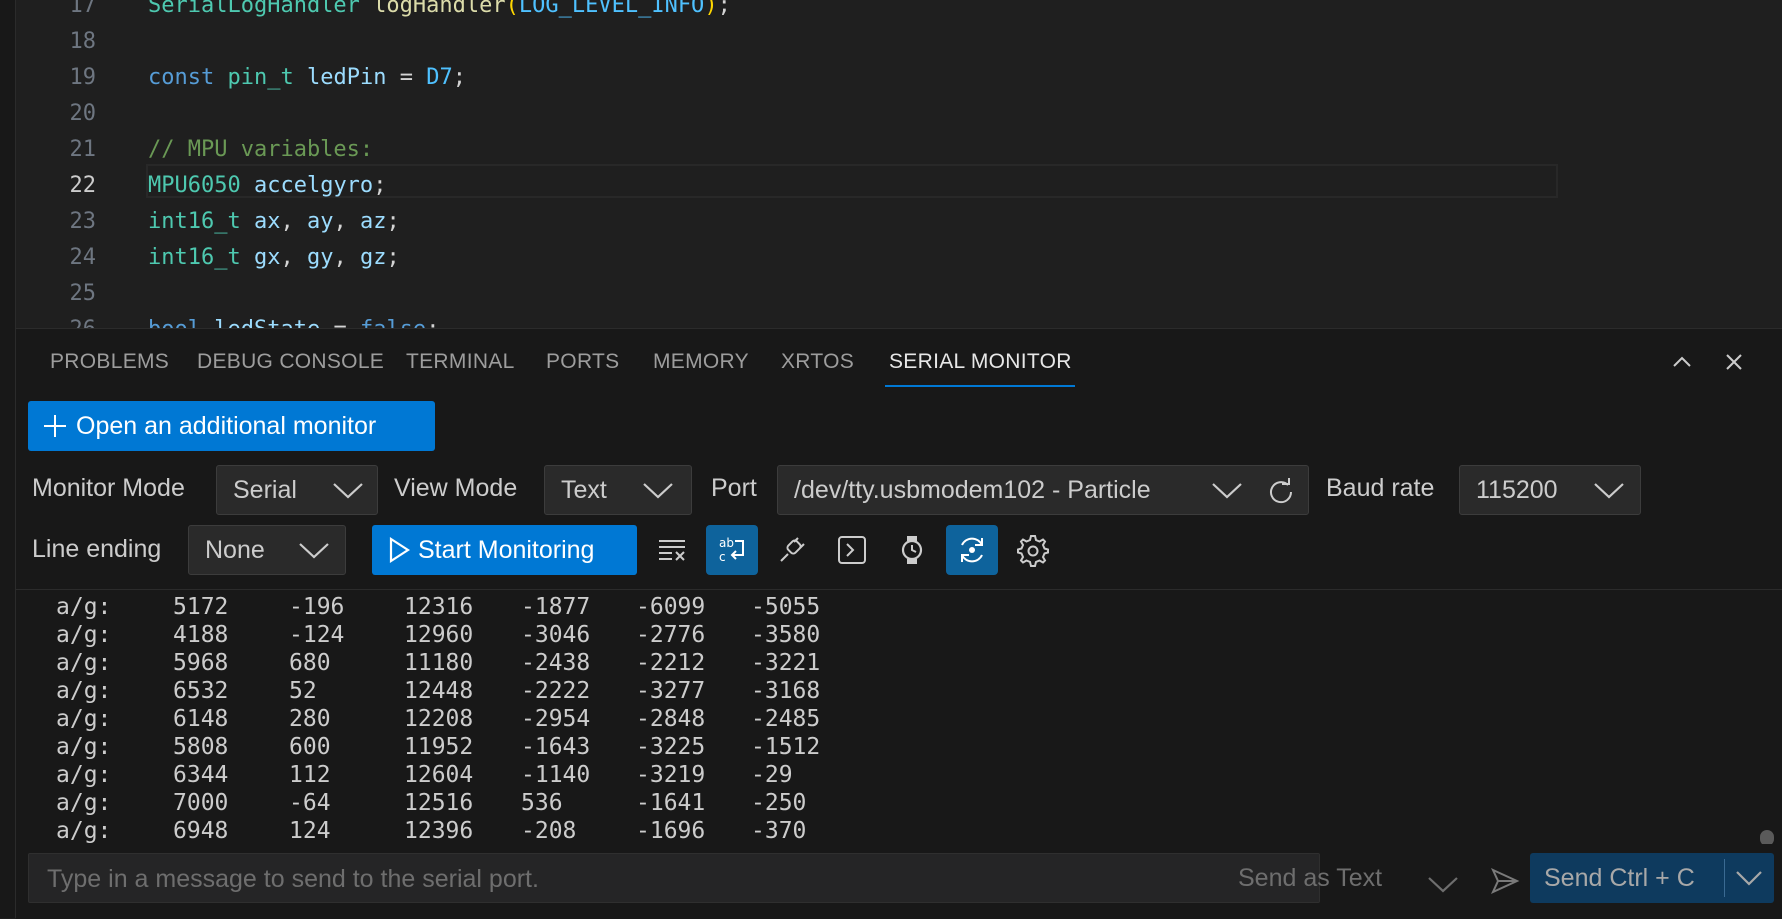 This screenshot has height=919, width=1782. What do you see at coordinates (972, 550) in the screenshot?
I see `auto-reconnect-toggle-icon` at bounding box center [972, 550].